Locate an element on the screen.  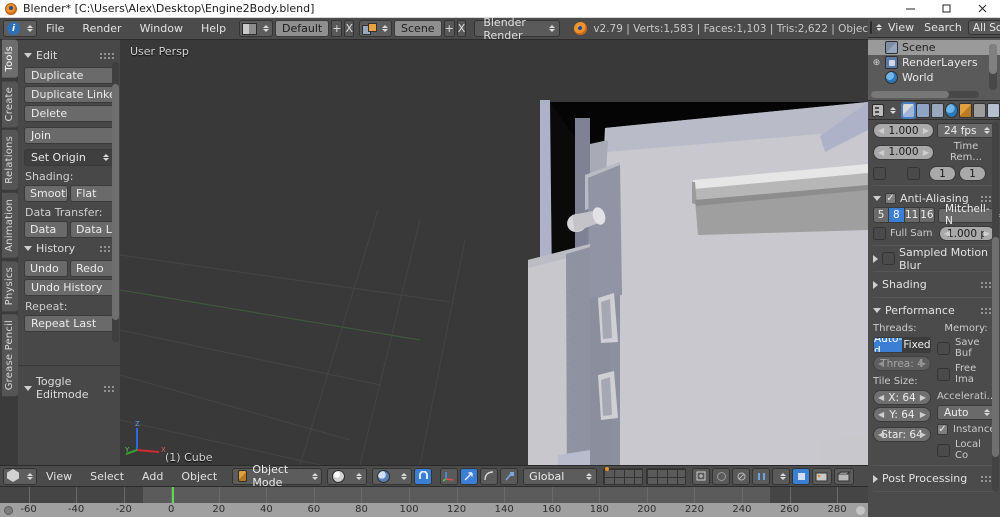
threads-mode-fixed: Fixed is located at coordinates (916, 345).